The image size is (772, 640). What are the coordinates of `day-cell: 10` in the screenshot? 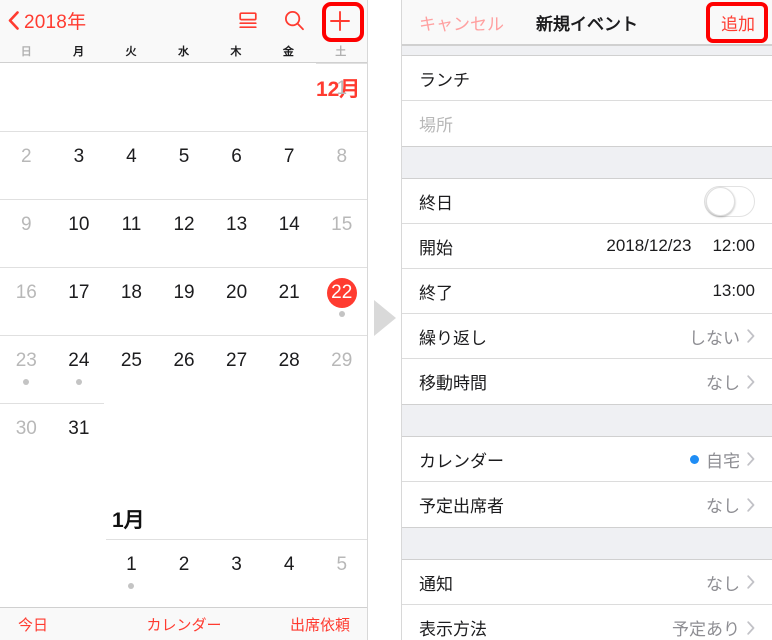 It's located at (79, 233).